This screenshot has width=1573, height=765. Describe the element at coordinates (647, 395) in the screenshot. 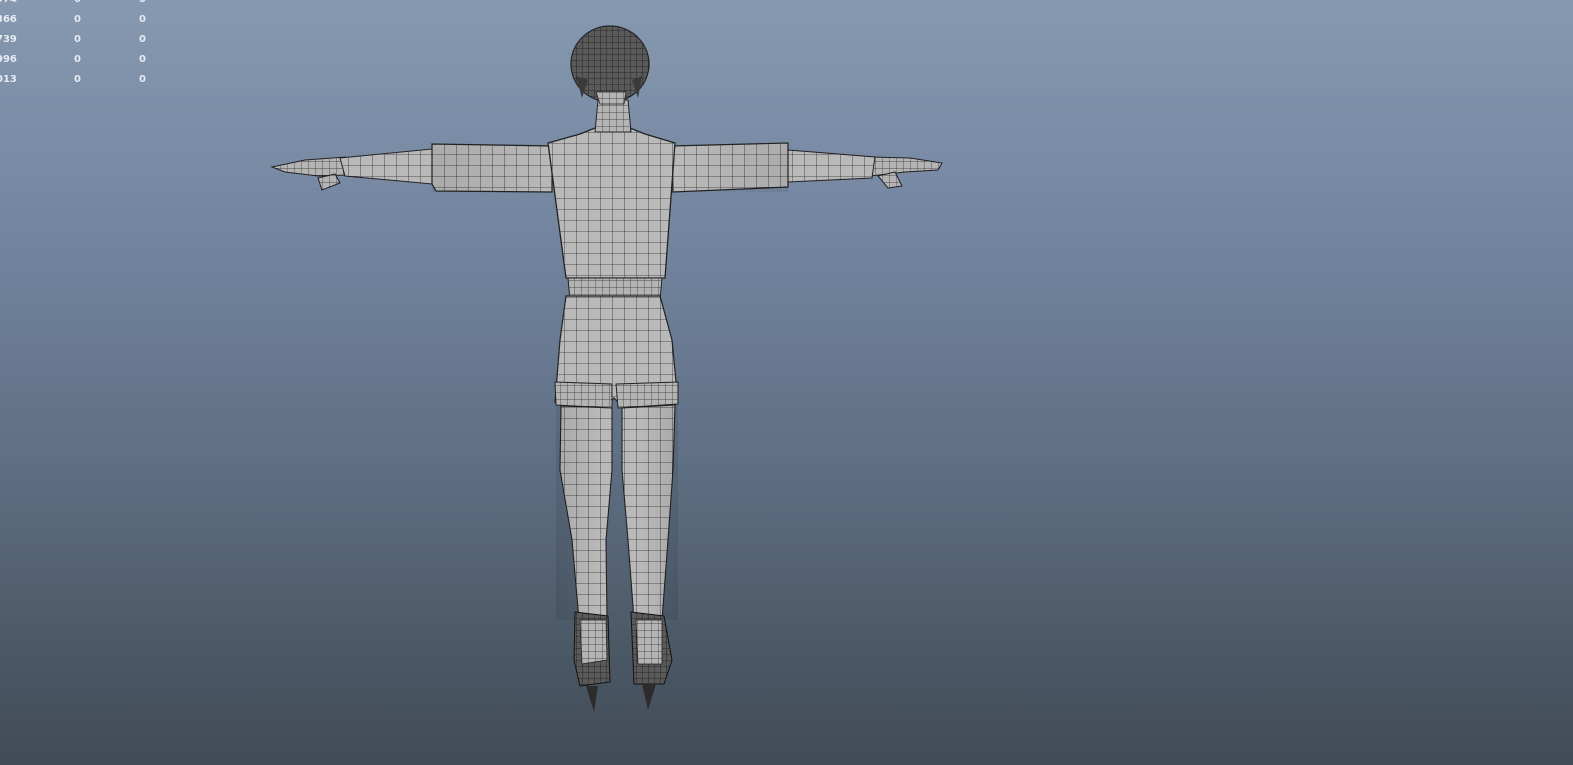

I see `shorts-cuff-right` at that location.